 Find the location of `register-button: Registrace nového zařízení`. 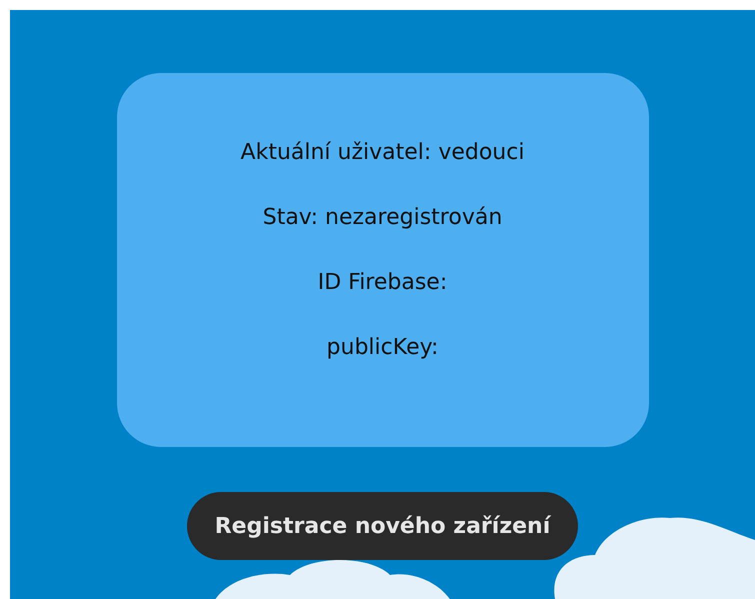

register-button: Registrace nového zařízení is located at coordinates (382, 526).